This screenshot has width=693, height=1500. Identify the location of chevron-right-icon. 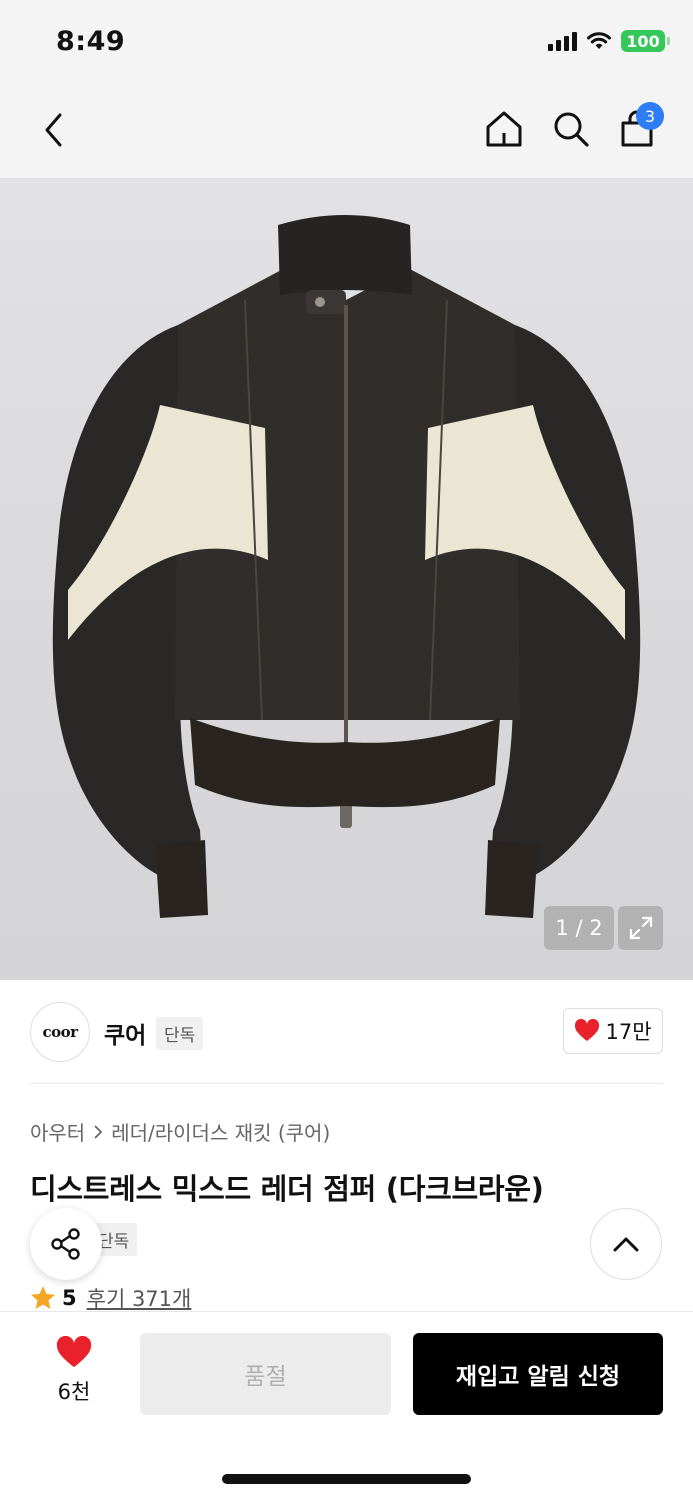
(98, 1131).